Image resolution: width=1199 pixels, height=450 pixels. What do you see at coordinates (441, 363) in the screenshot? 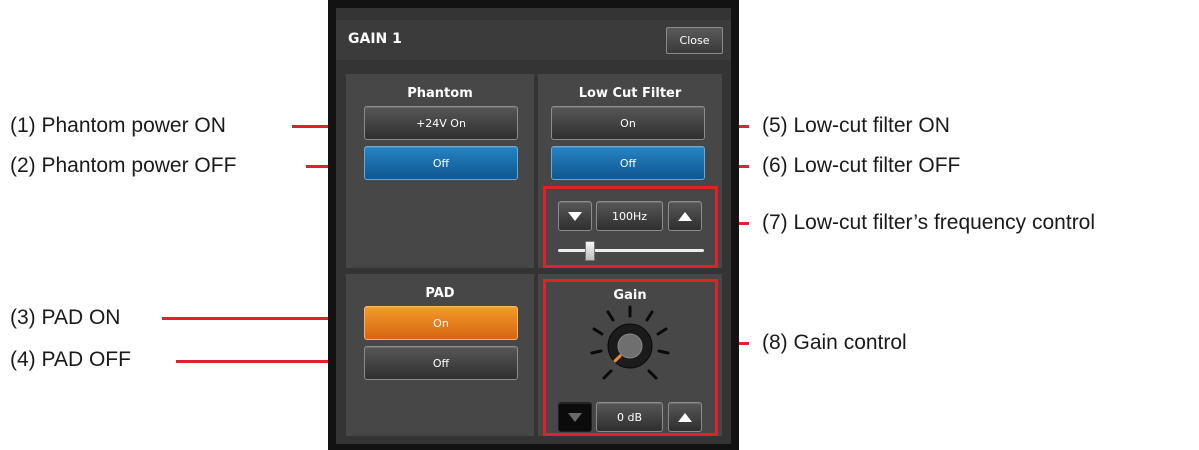
I see `pad-off-button: Off` at bounding box center [441, 363].